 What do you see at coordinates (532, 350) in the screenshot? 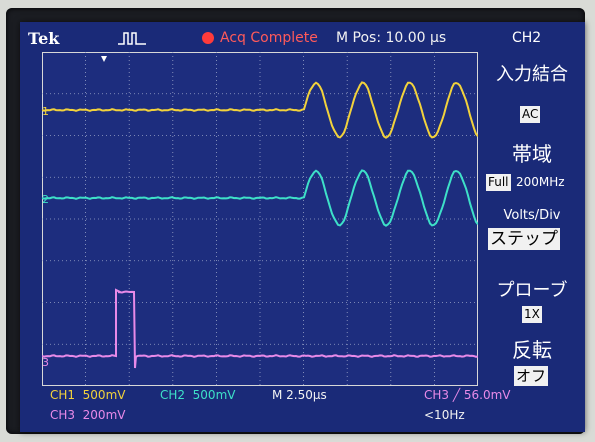
I see `invert-title: 反転` at bounding box center [532, 350].